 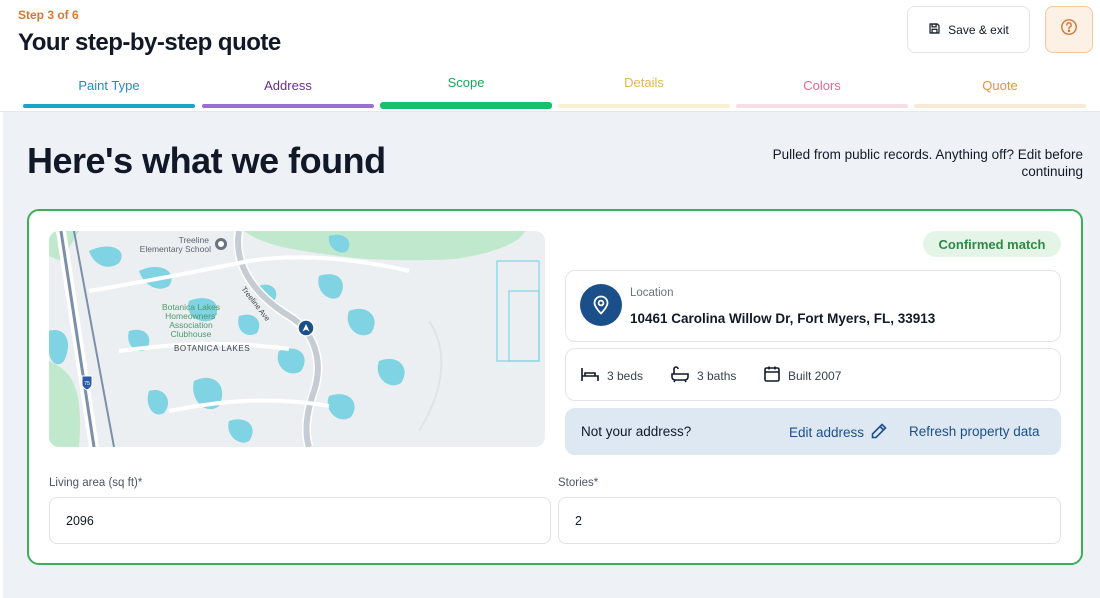 What do you see at coordinates (992, 244) in the screenshot?
I see `confirmed-match-badge: Confirmed match` at bounding box center [992, 244].